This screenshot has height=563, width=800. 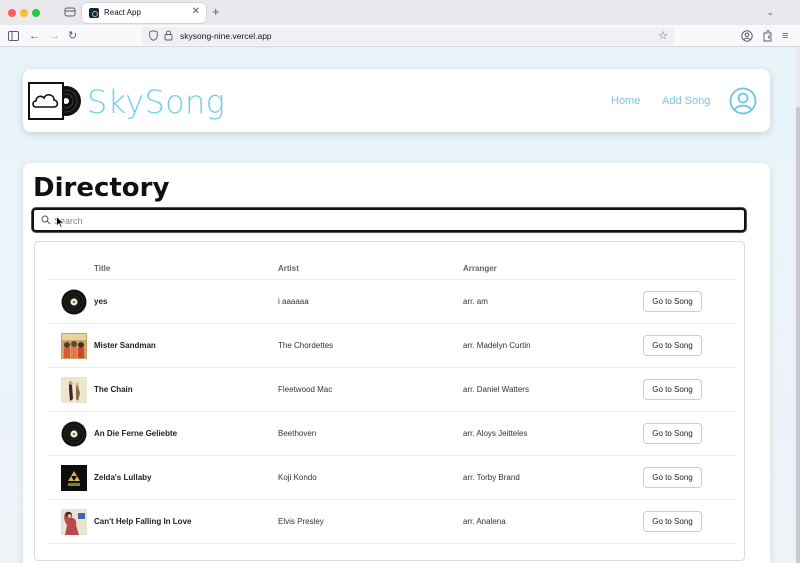 What do you see at coordinates (122, 12) in the screenshot?
I see `tab-title: React App` at bounding box center [122, 12].